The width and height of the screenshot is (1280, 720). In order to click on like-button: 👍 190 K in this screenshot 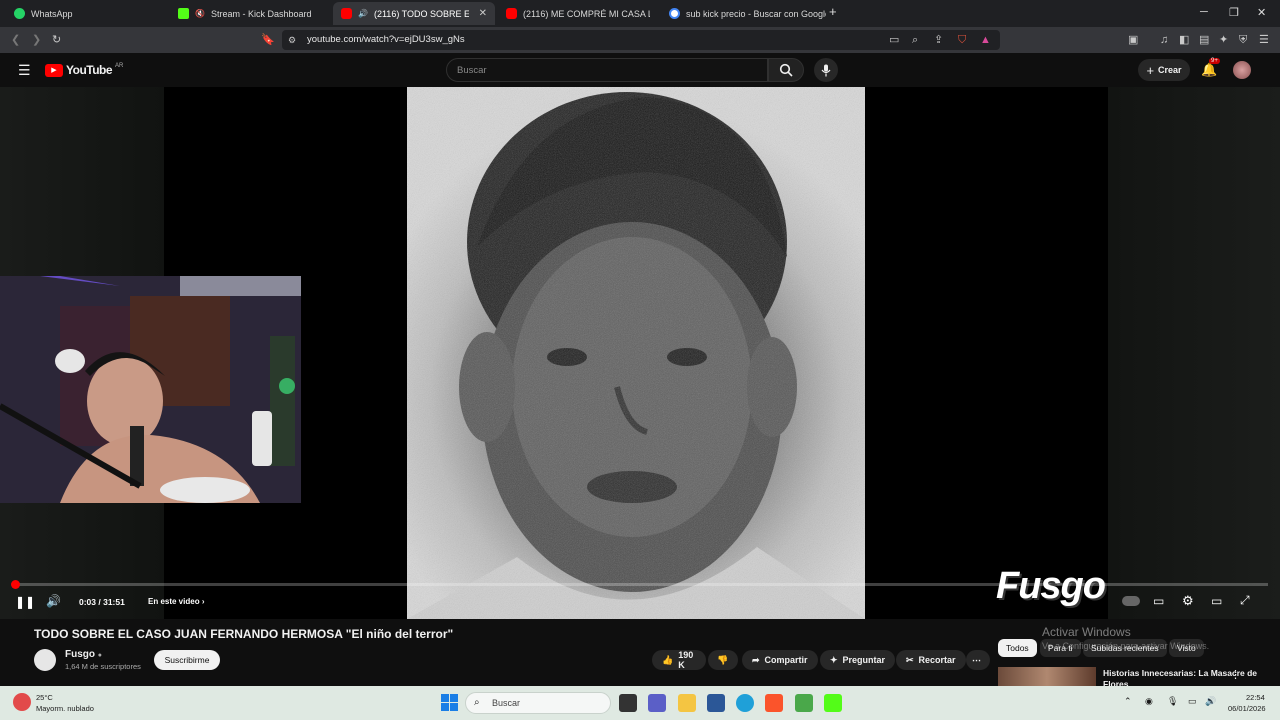, I will do `click(679, 660)`.